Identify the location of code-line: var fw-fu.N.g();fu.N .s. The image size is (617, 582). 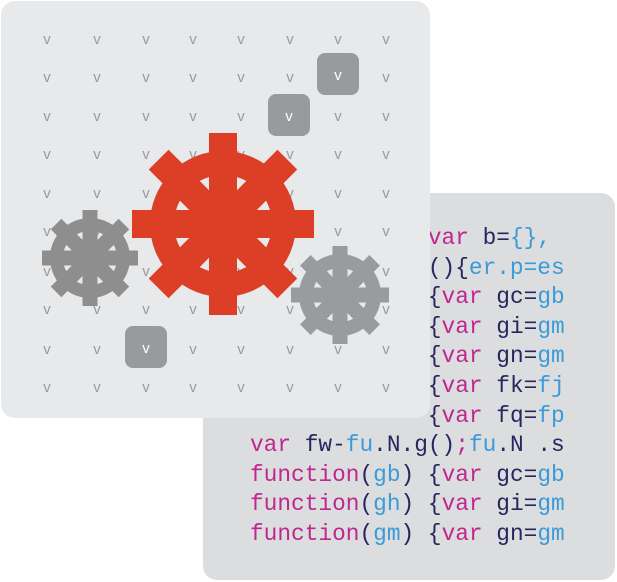
(407, 446).